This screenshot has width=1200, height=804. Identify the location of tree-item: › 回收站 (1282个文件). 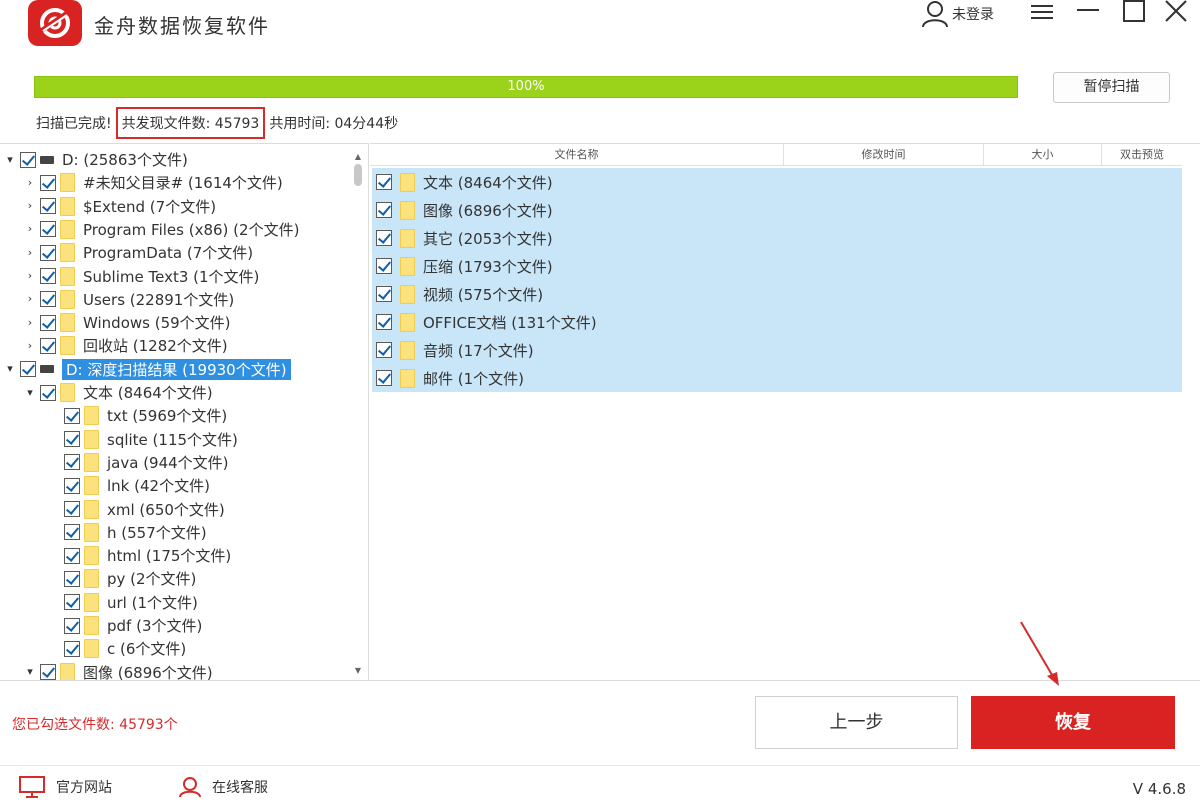
(126, 345).